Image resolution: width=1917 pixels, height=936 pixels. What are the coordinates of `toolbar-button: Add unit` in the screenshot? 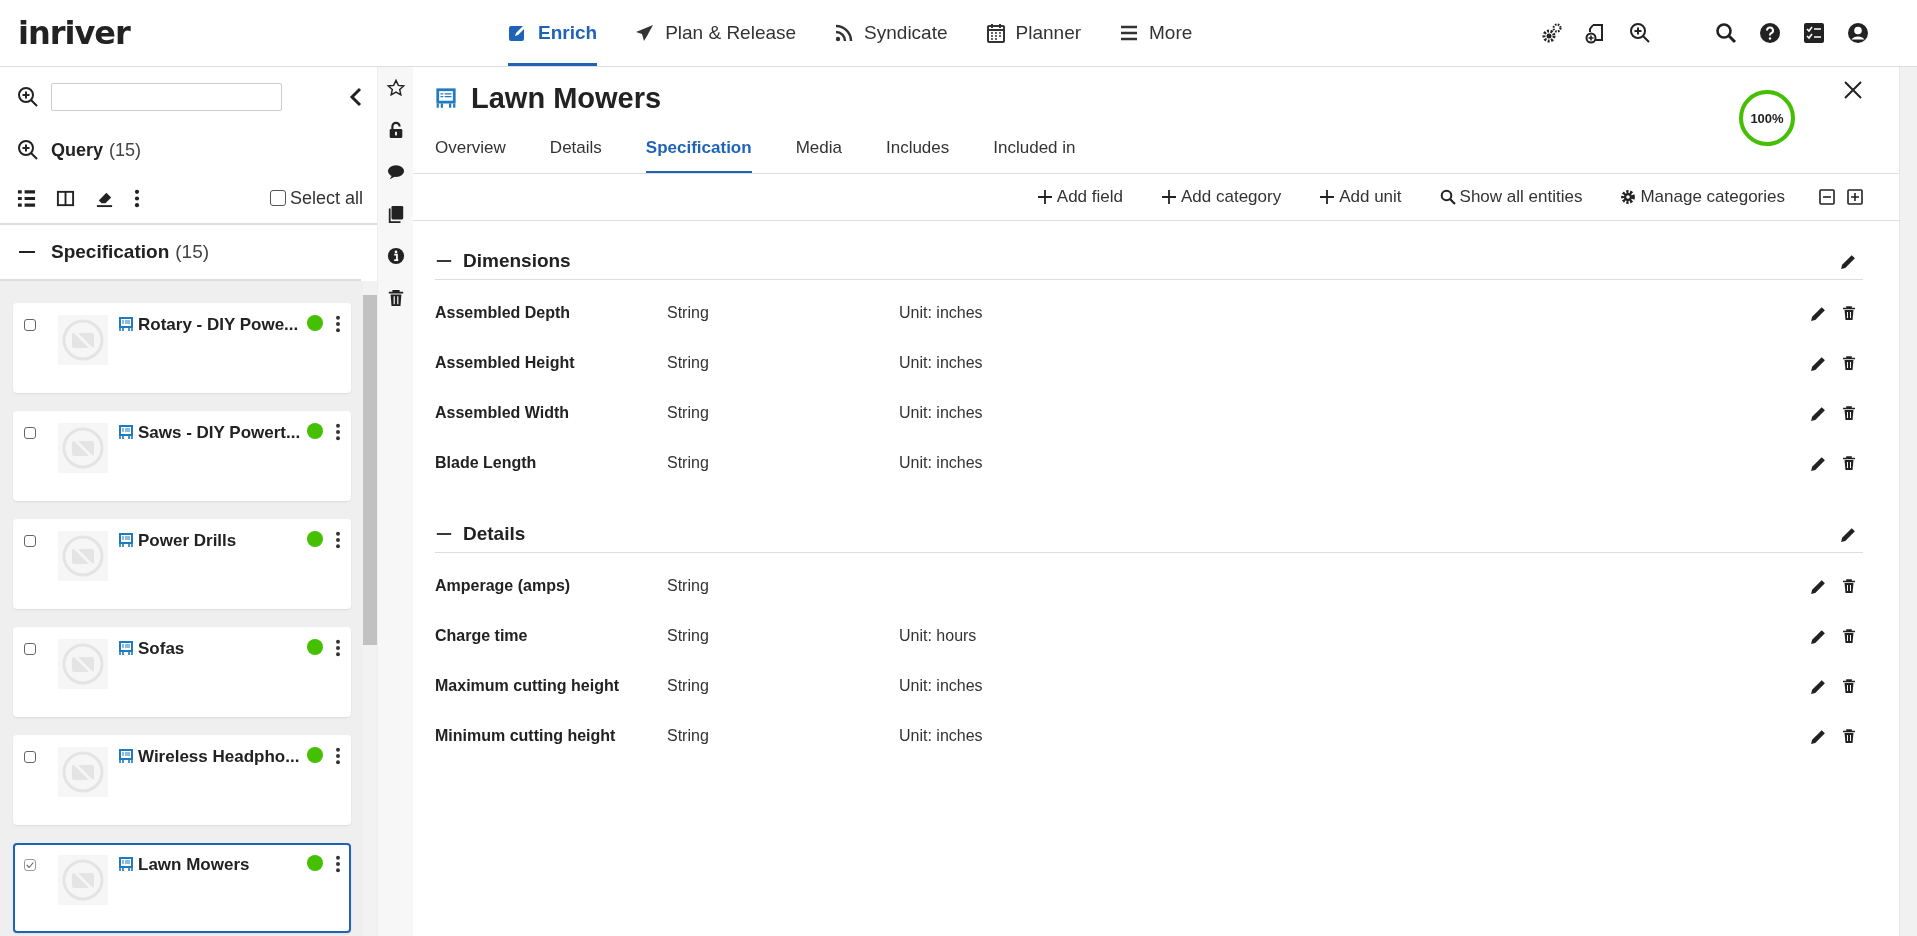 It's located at (1360, 197).